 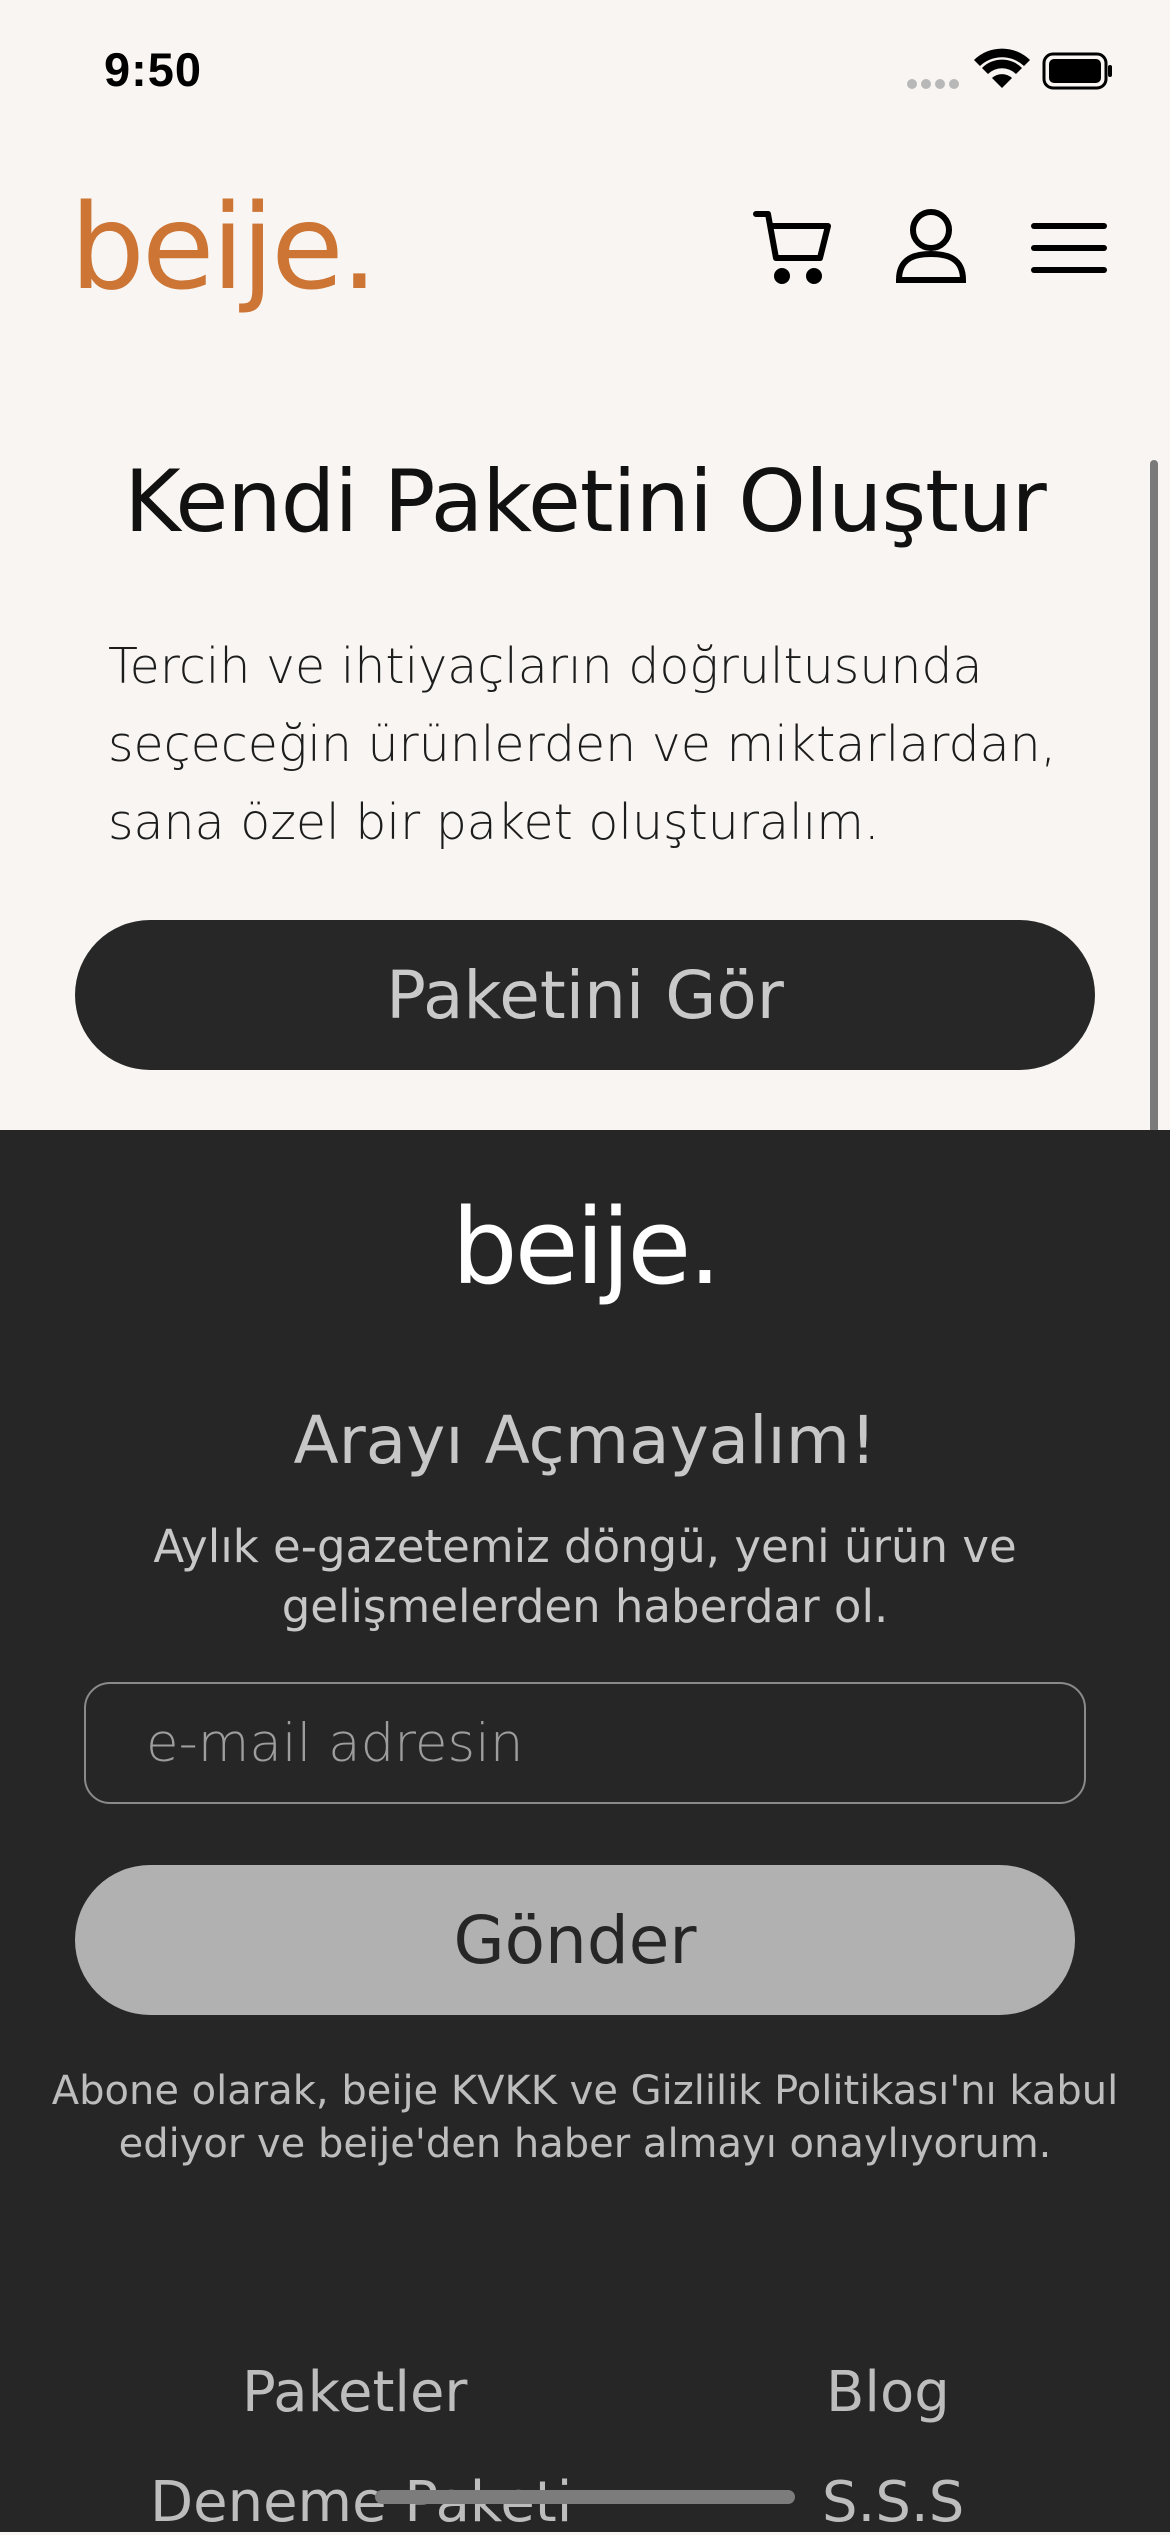 What do you see at coordinates (933, 84) in the screenshot?
I see `signal-icon` at bounding box center [933, 84].